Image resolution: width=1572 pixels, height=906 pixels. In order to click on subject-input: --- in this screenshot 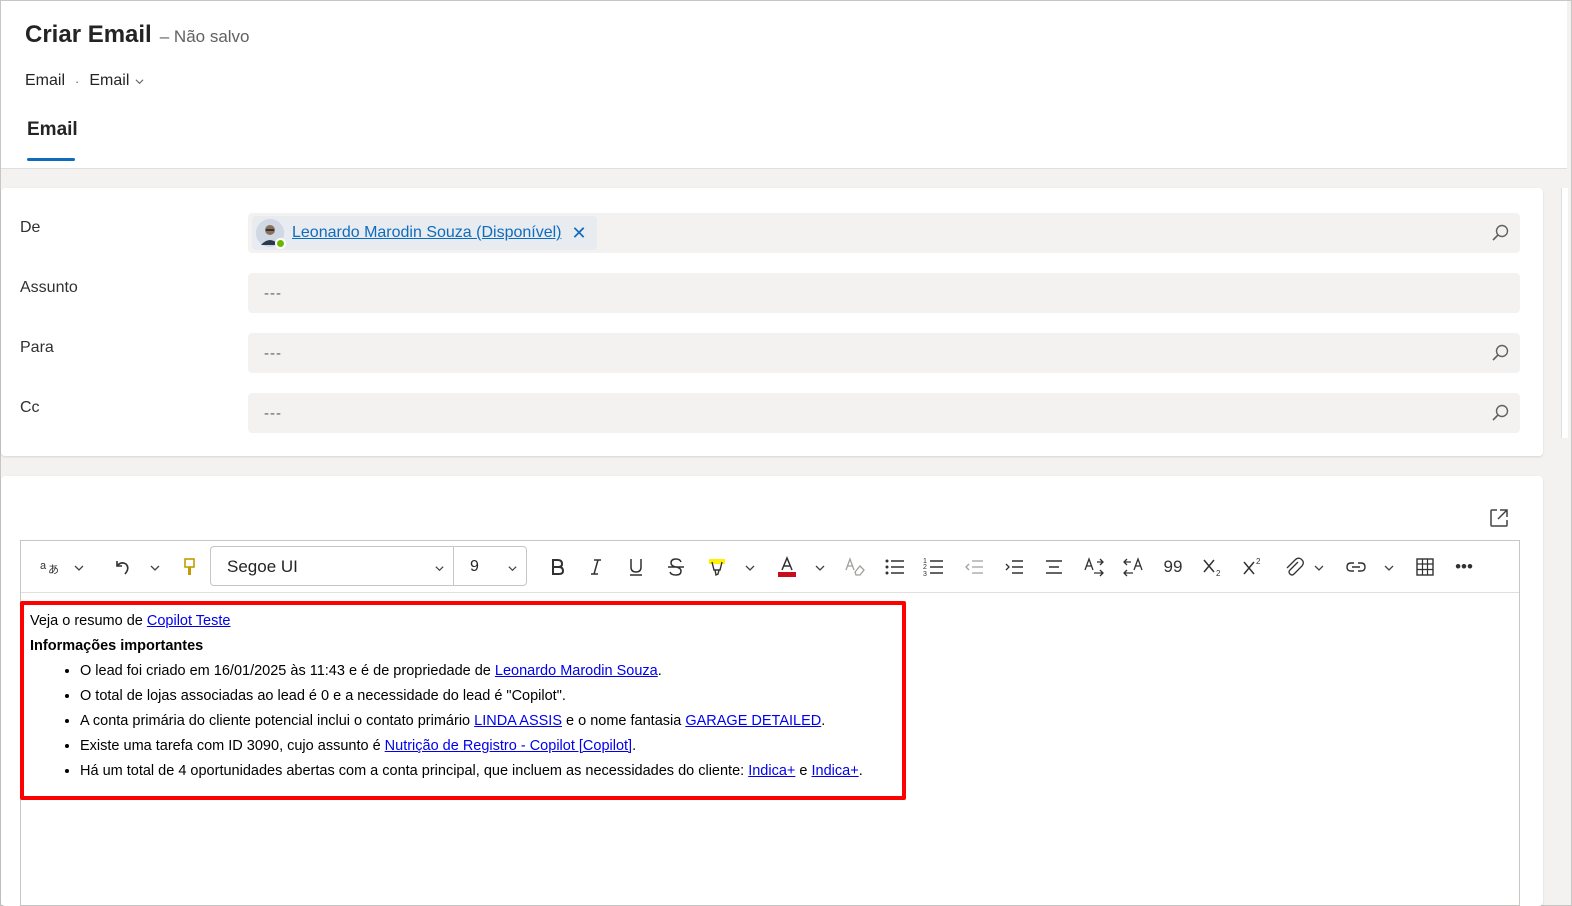, I will do `click(884, 293)`.